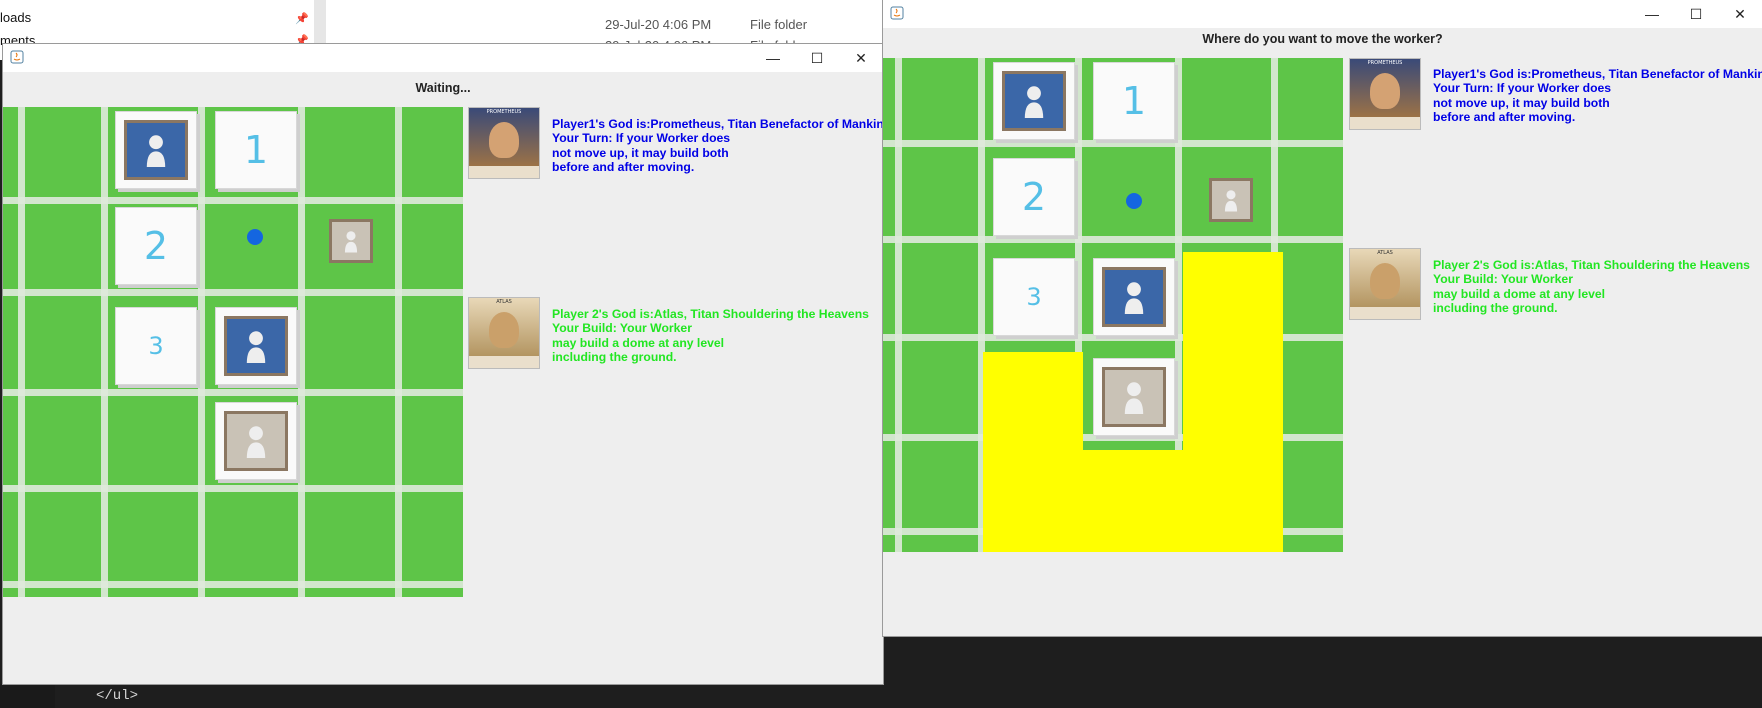 The height and width of the screenshot is (708, 1762). I want to click on code-line: </ul>, so click(117, 696).